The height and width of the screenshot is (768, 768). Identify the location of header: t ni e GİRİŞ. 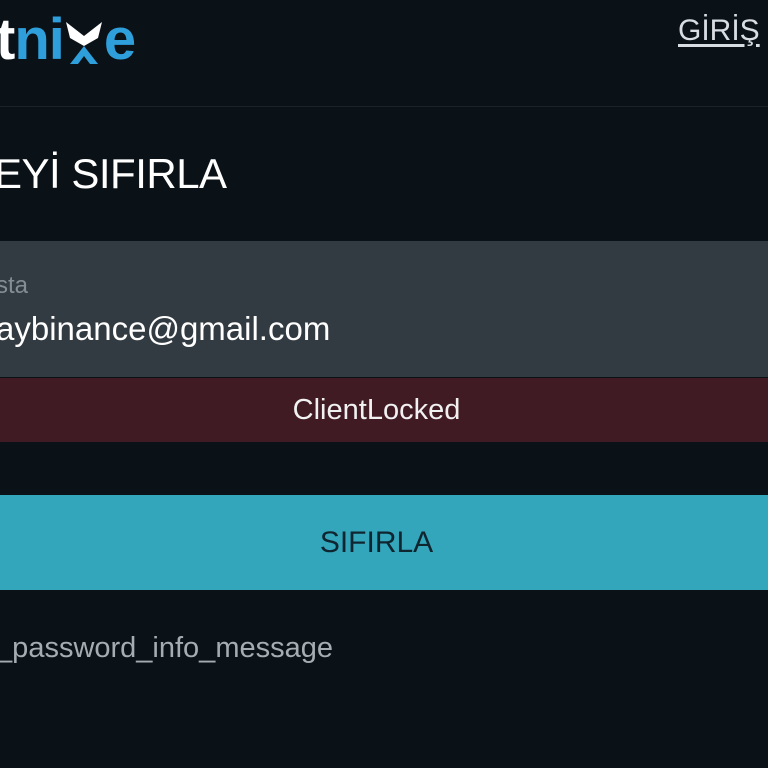
(384, 53).